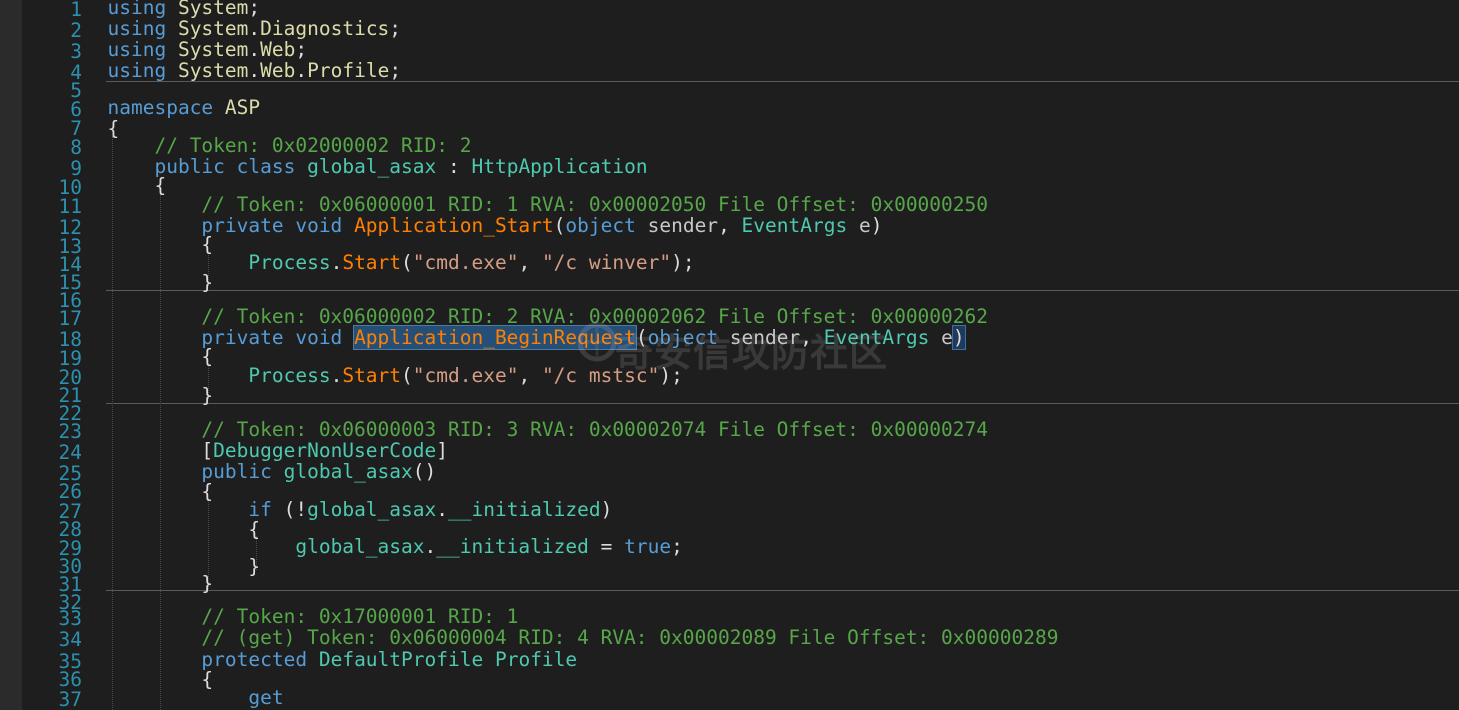  What do you see at coordinates (606, 262) in the screenshot?
I see `string-literal: "/c winver"` at bounding box center [606, 262].